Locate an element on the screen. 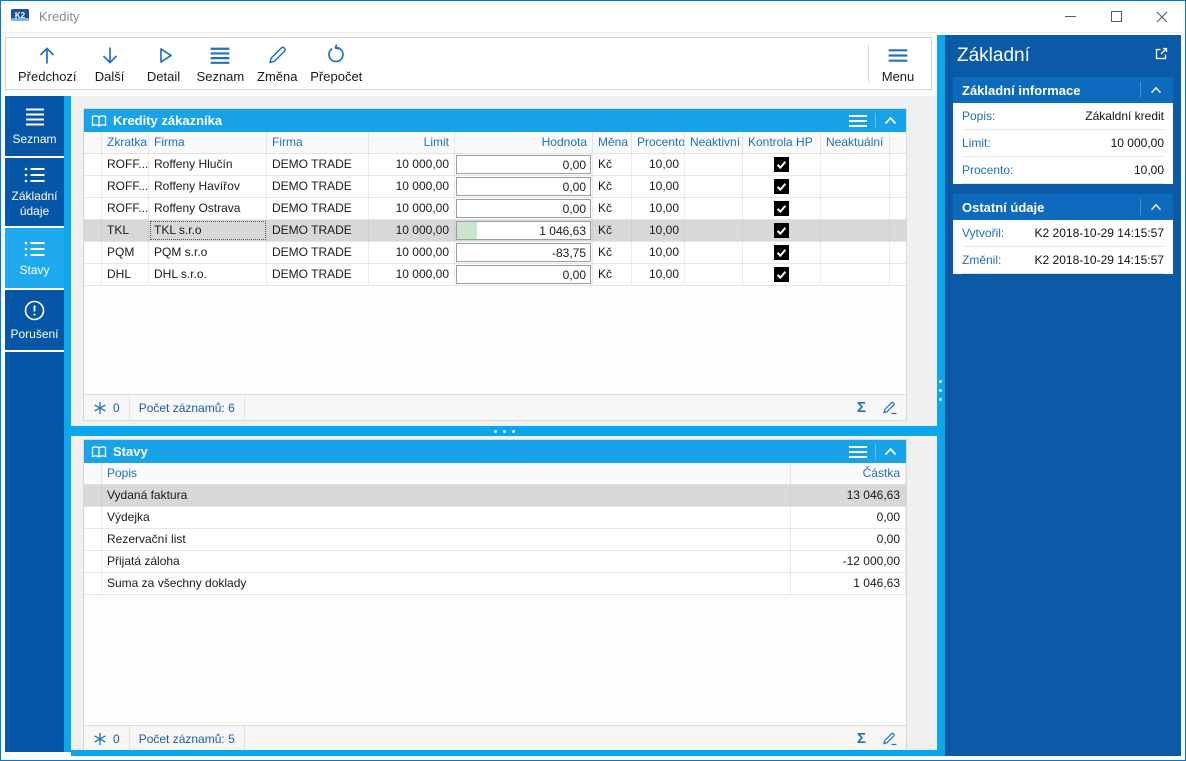 The width and height of the screenshot is (1186, 761). maximize-button is located at coordinates (1116, 16).